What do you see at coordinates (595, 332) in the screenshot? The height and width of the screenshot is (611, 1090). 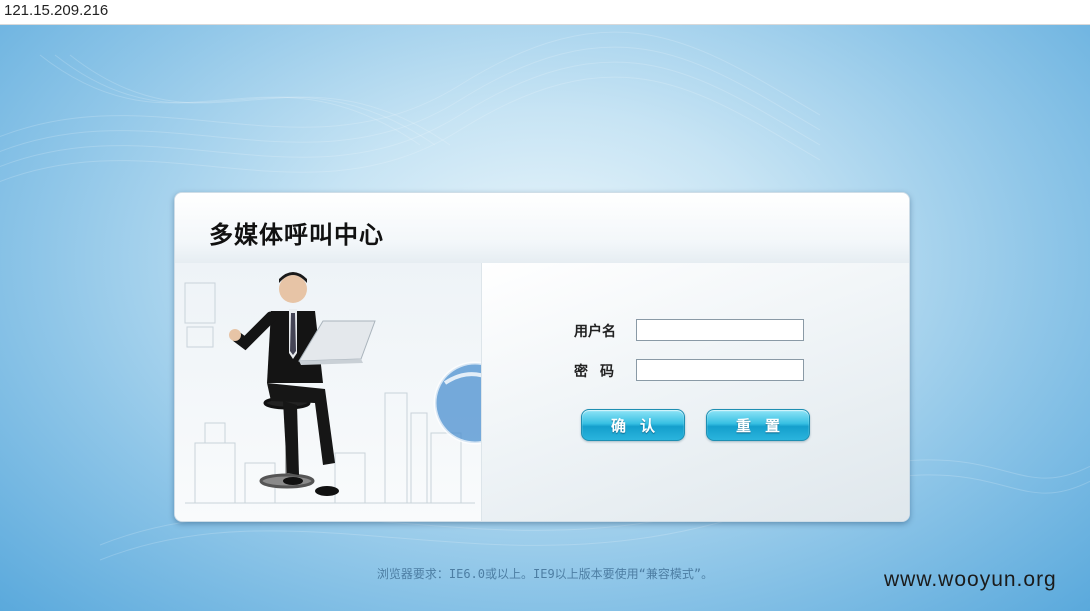 I see `username-label: 用户名` at bounding box center [595, 332].